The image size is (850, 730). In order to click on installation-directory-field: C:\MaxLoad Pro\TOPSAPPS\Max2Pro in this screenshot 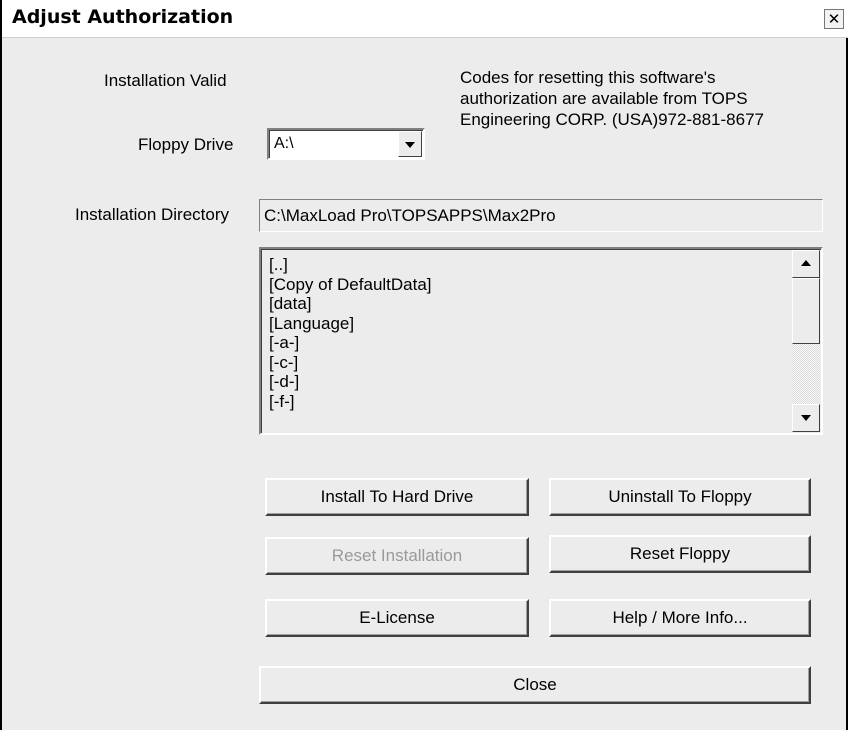, I will do `click(541, 215)`.